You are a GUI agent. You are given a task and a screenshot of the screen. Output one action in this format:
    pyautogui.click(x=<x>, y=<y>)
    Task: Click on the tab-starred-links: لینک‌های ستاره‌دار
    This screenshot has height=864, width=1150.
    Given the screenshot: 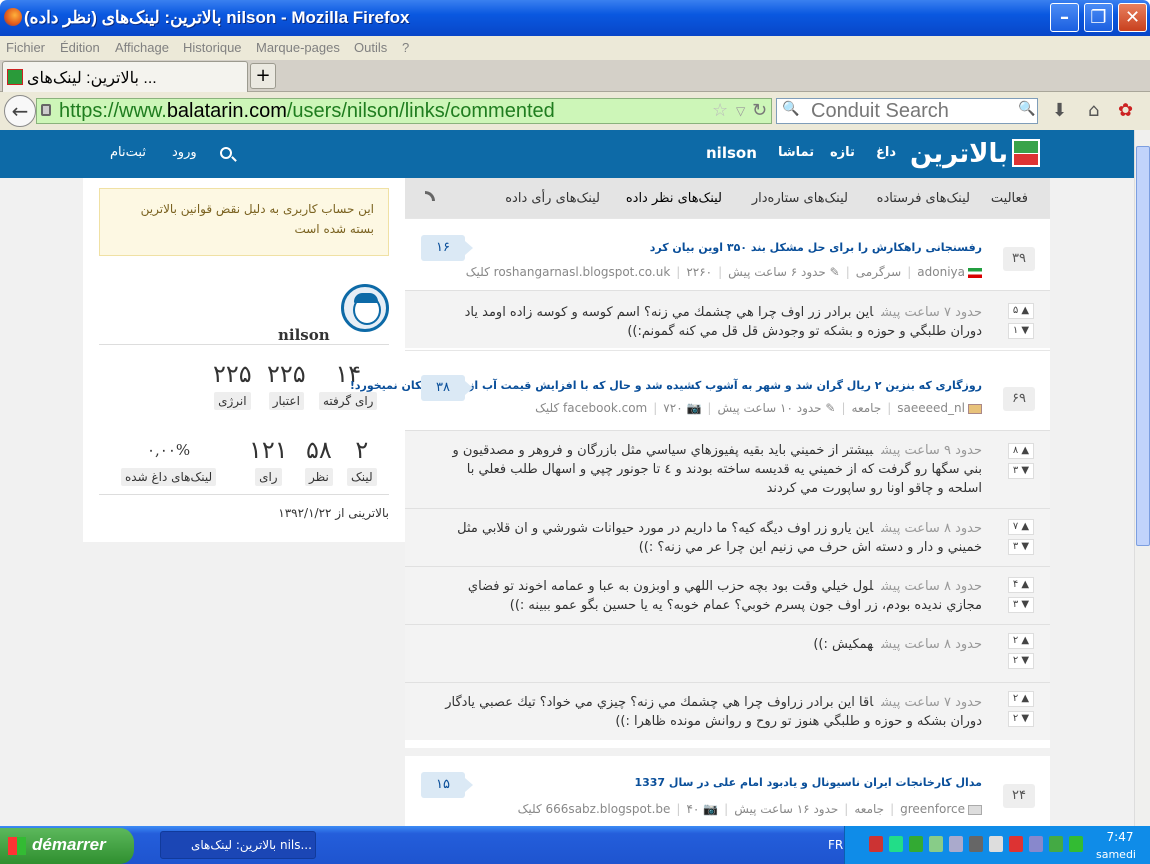 What is the action you would take?
    pyautogui.click(x=800, y=198)
    